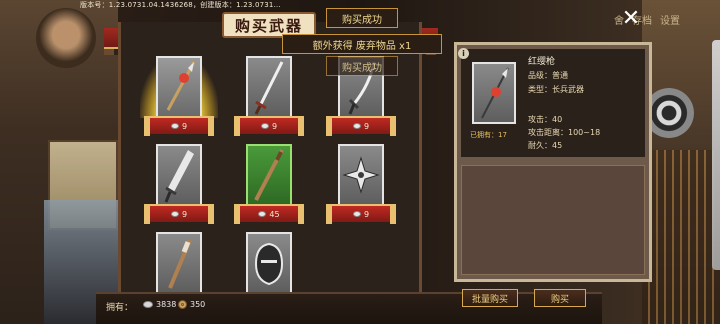 This screenshot has height=324, width=720. I want to click on detail-item-card, so click(494, 93).